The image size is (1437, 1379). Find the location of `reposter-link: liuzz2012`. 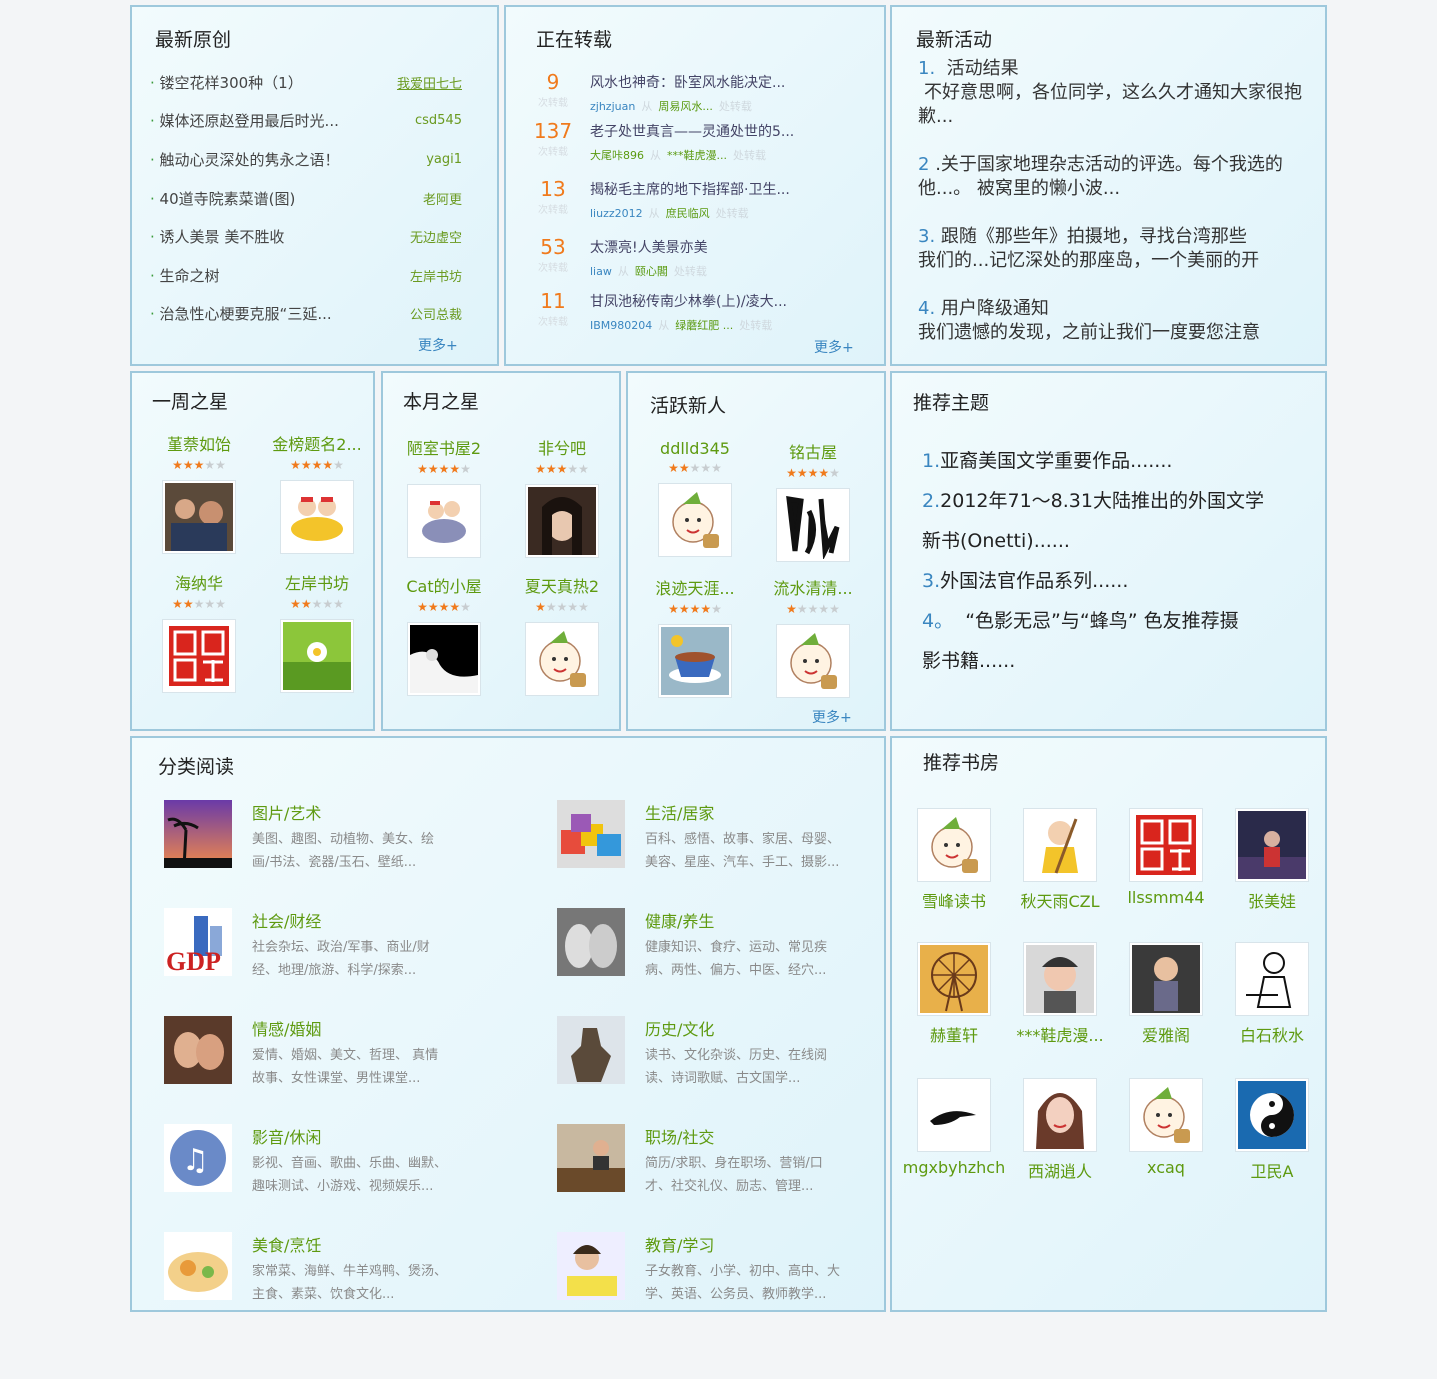

reposter-link: liuzz2012 is located at coordinates (616, 213).